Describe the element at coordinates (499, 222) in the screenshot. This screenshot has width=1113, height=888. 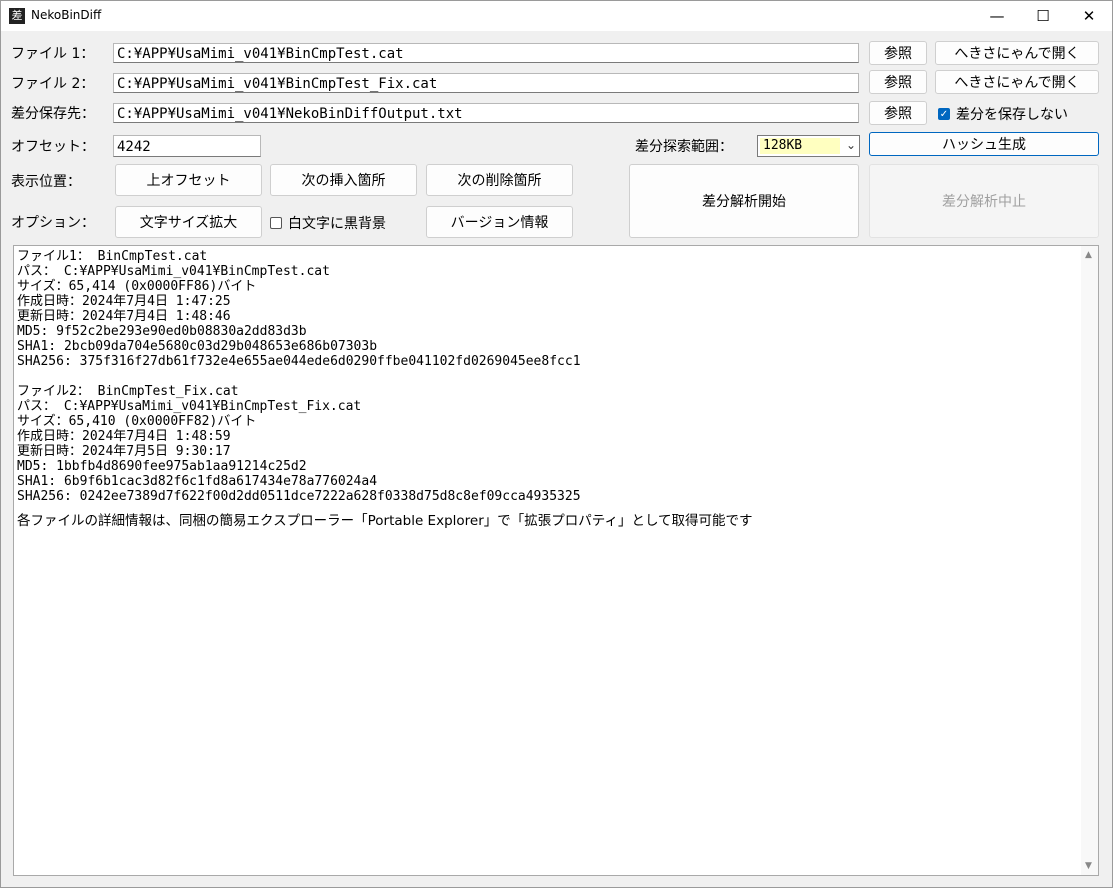
I see `version-info-button: バージョン情報` at that location.